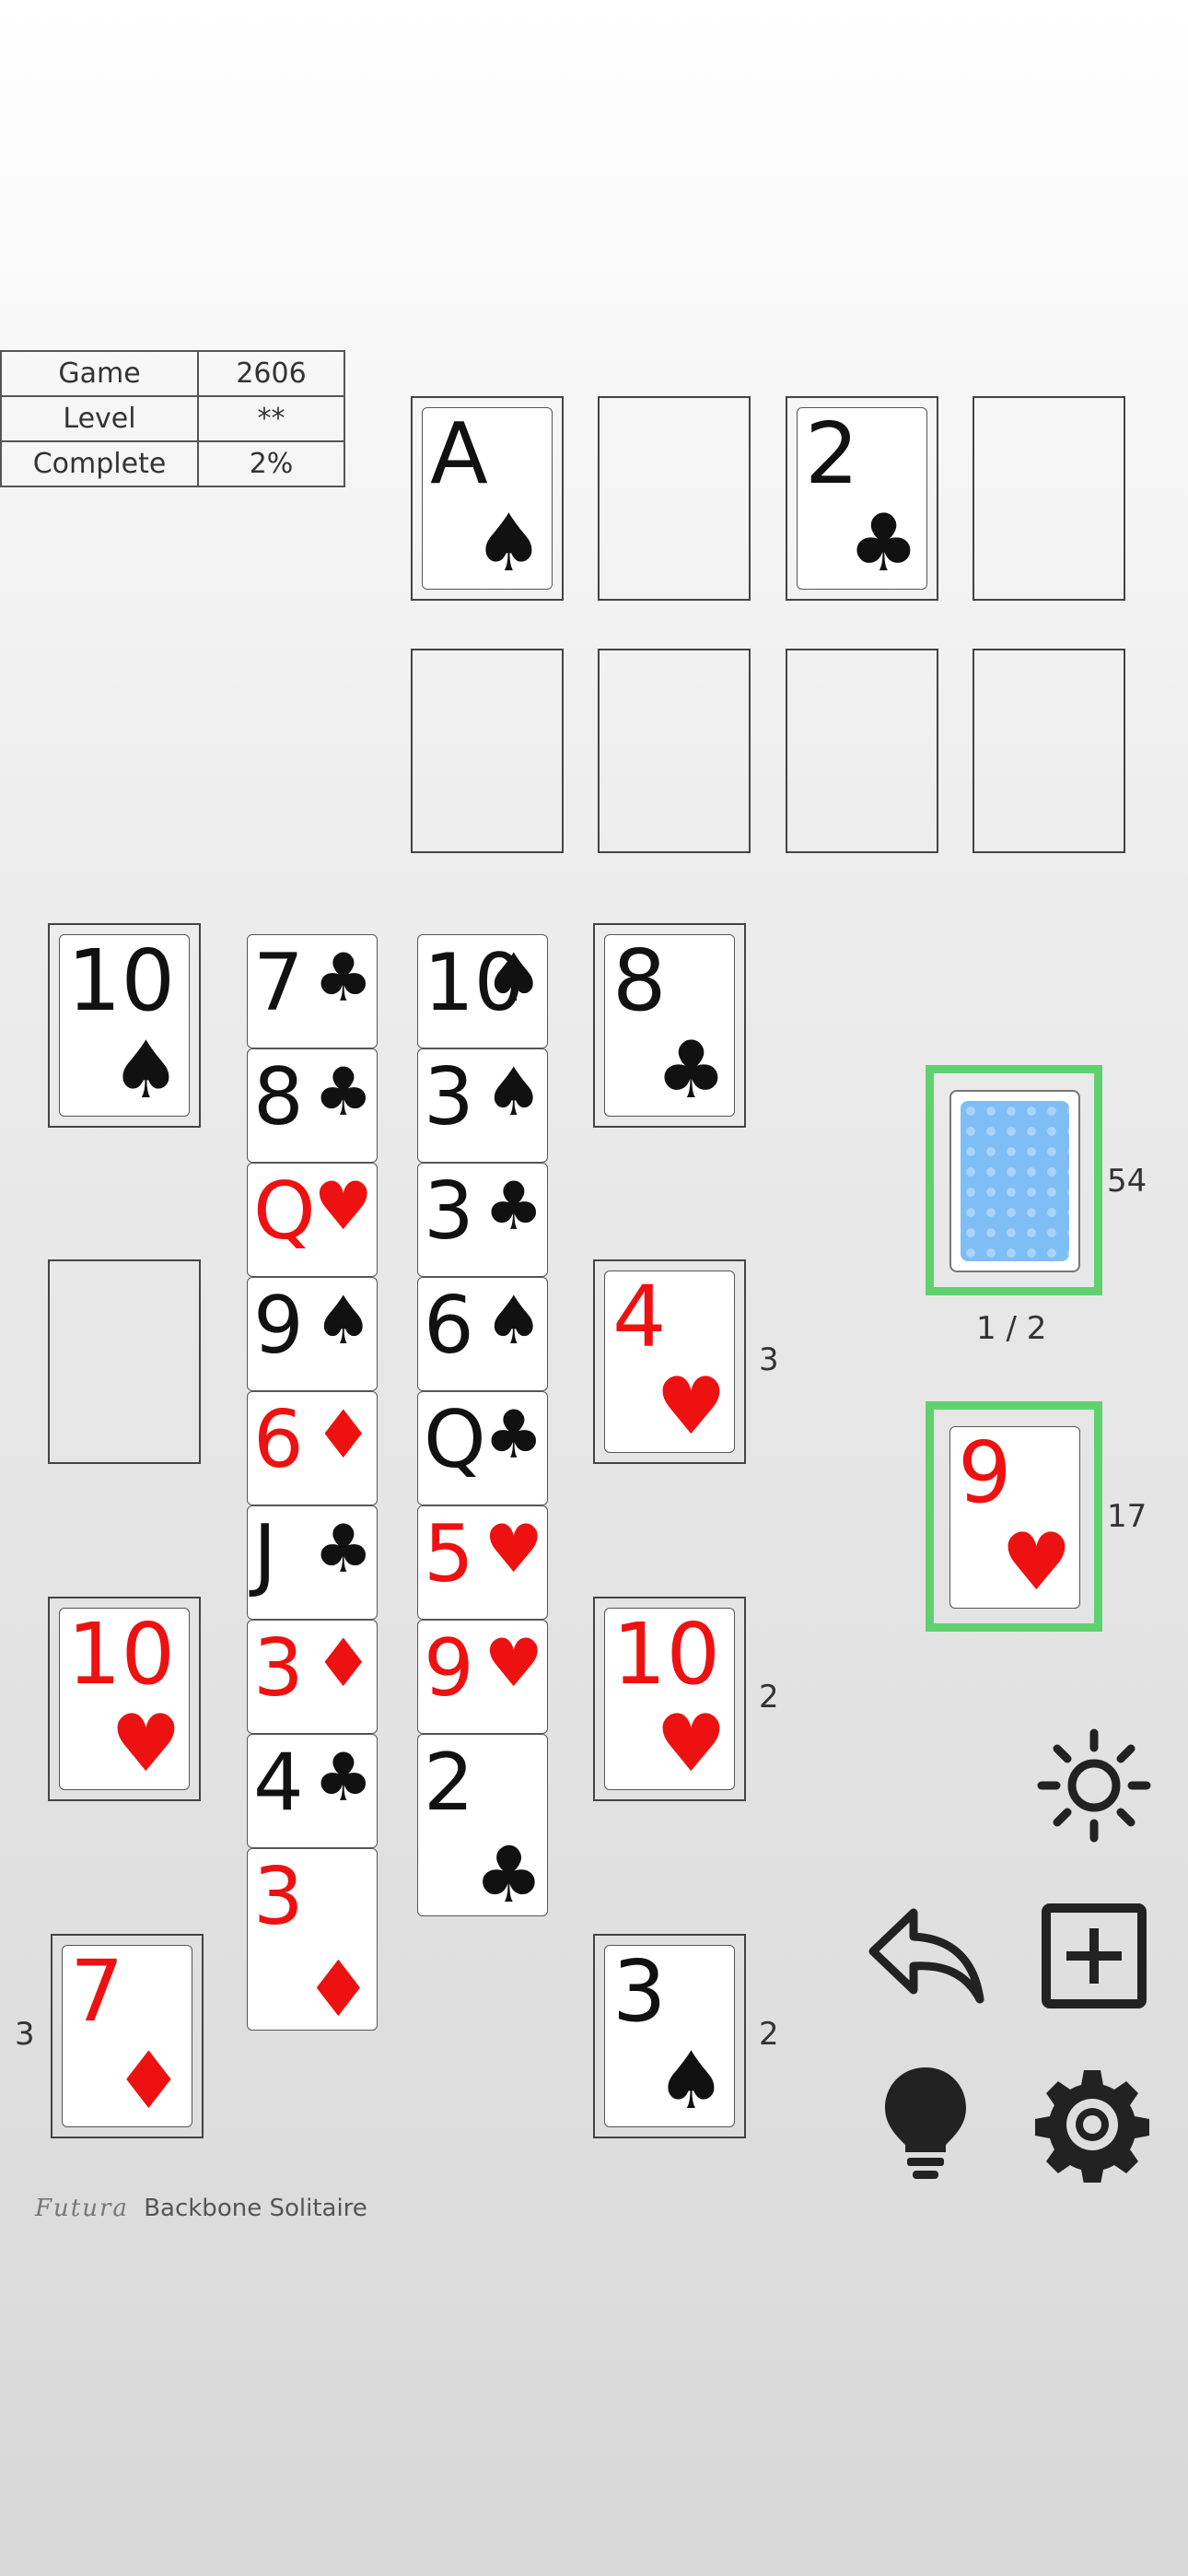 The image size is (1188, 2576). Describe the element at coordinates (99, 418) in the screenshot. I see `level-label: Level` at that location.